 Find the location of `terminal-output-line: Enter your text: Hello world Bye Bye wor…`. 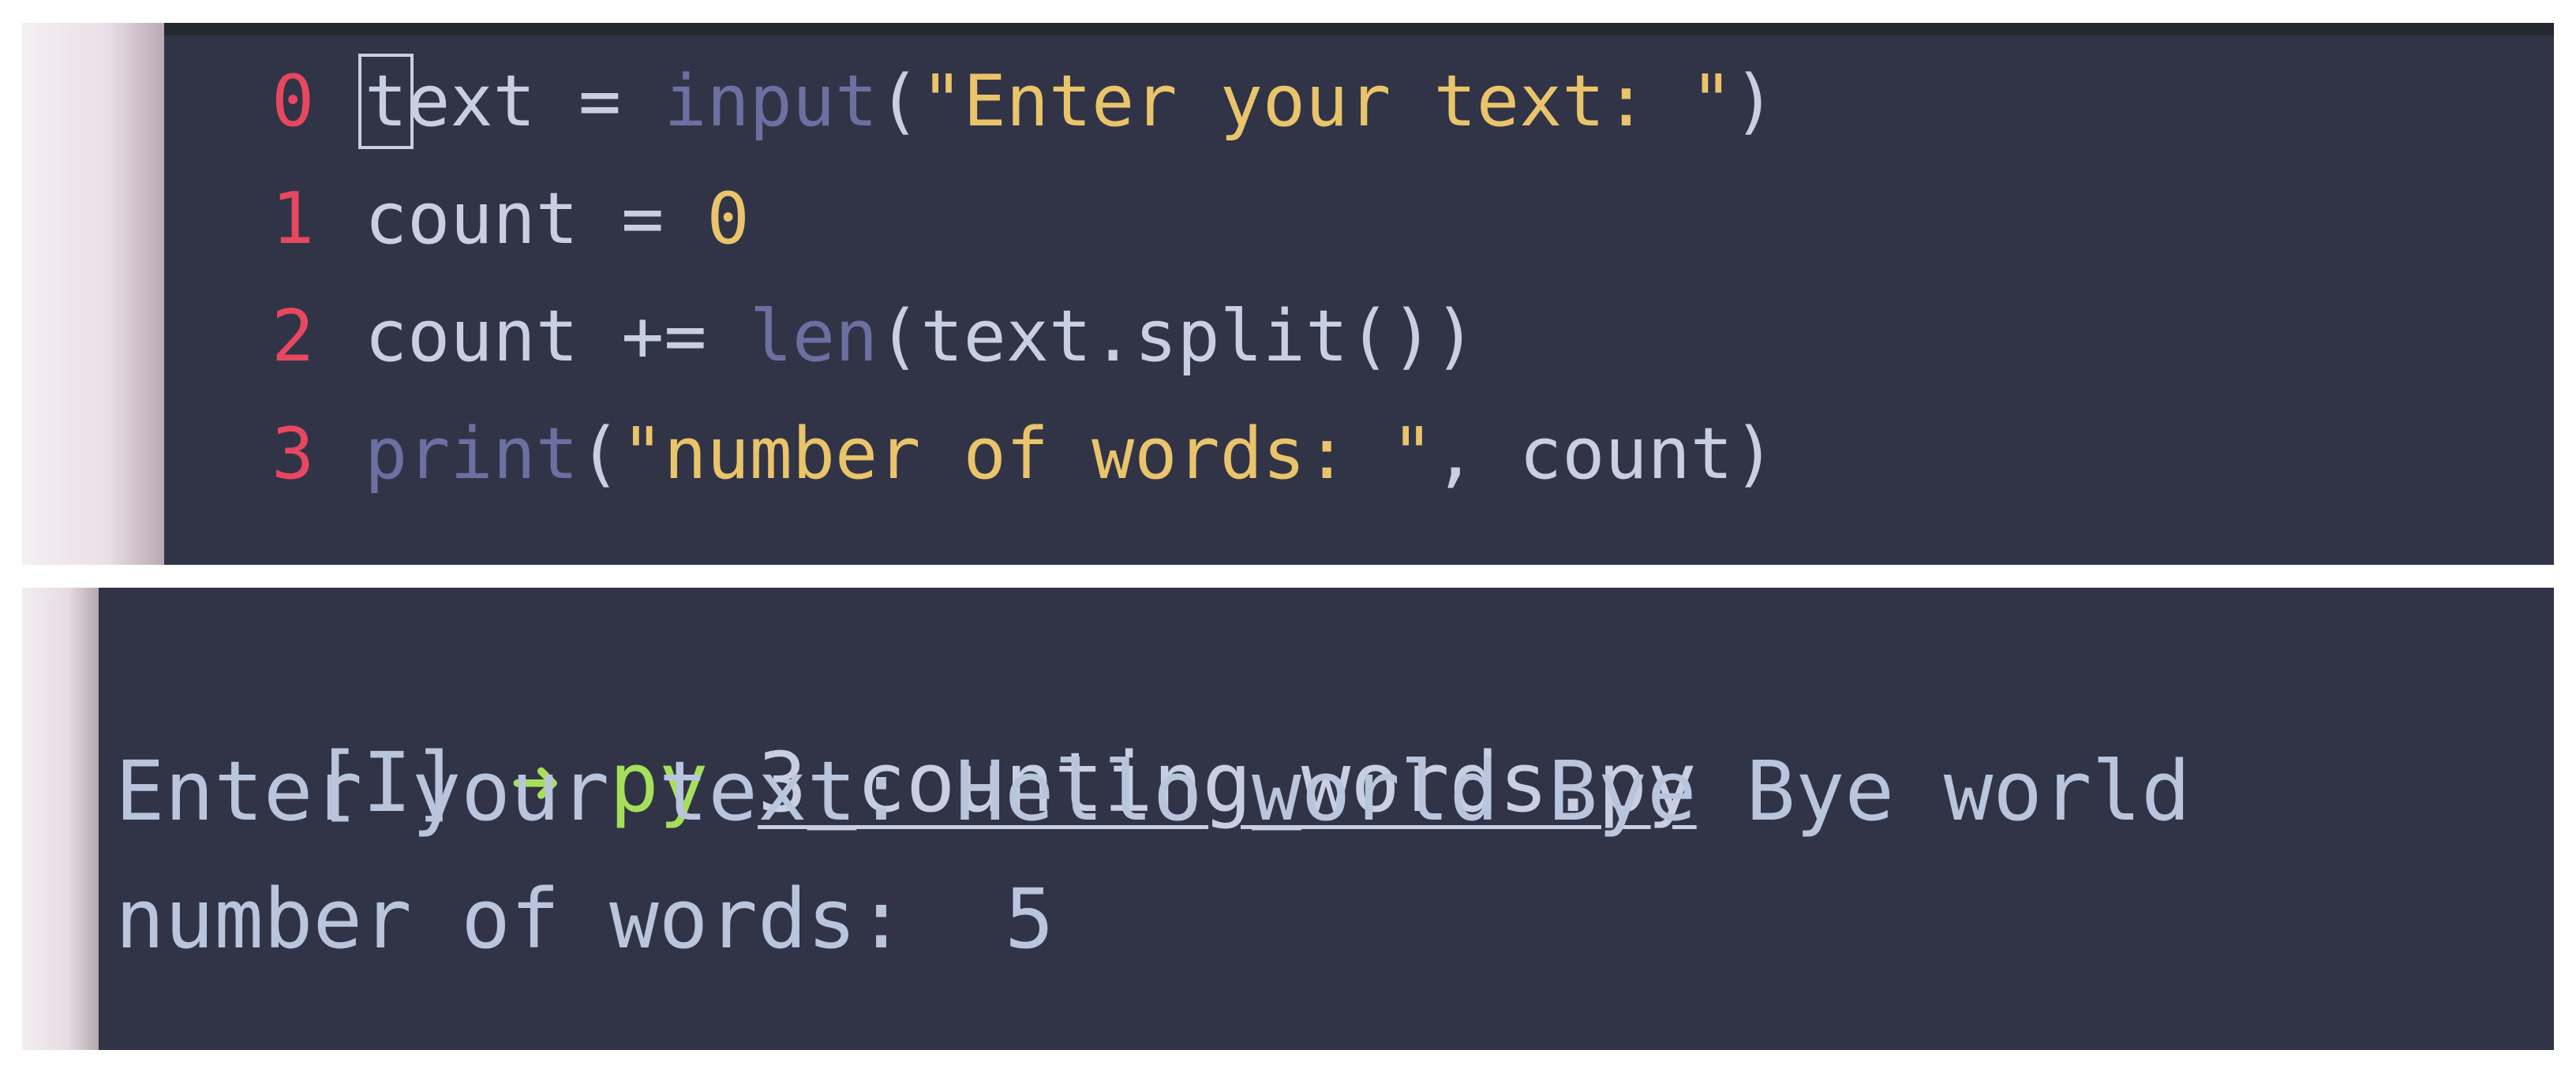

terminal-output-line: Enter your text: Hello world Bye Bye wor… is located at coordinates (1153, 791).